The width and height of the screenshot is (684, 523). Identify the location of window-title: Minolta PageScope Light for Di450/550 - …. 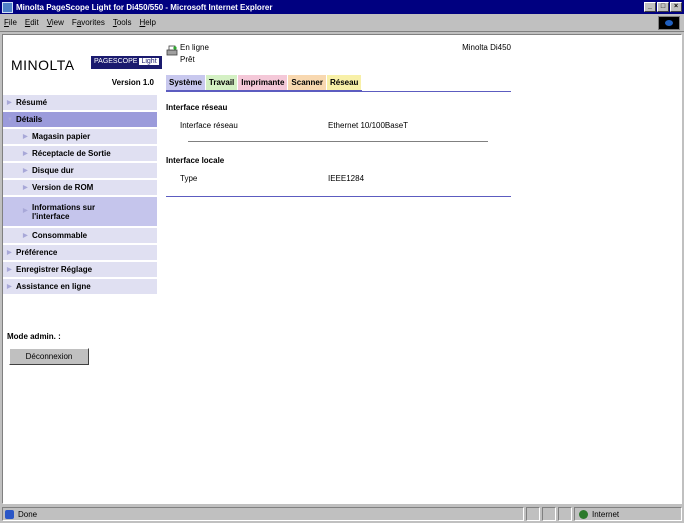
(144, 7).